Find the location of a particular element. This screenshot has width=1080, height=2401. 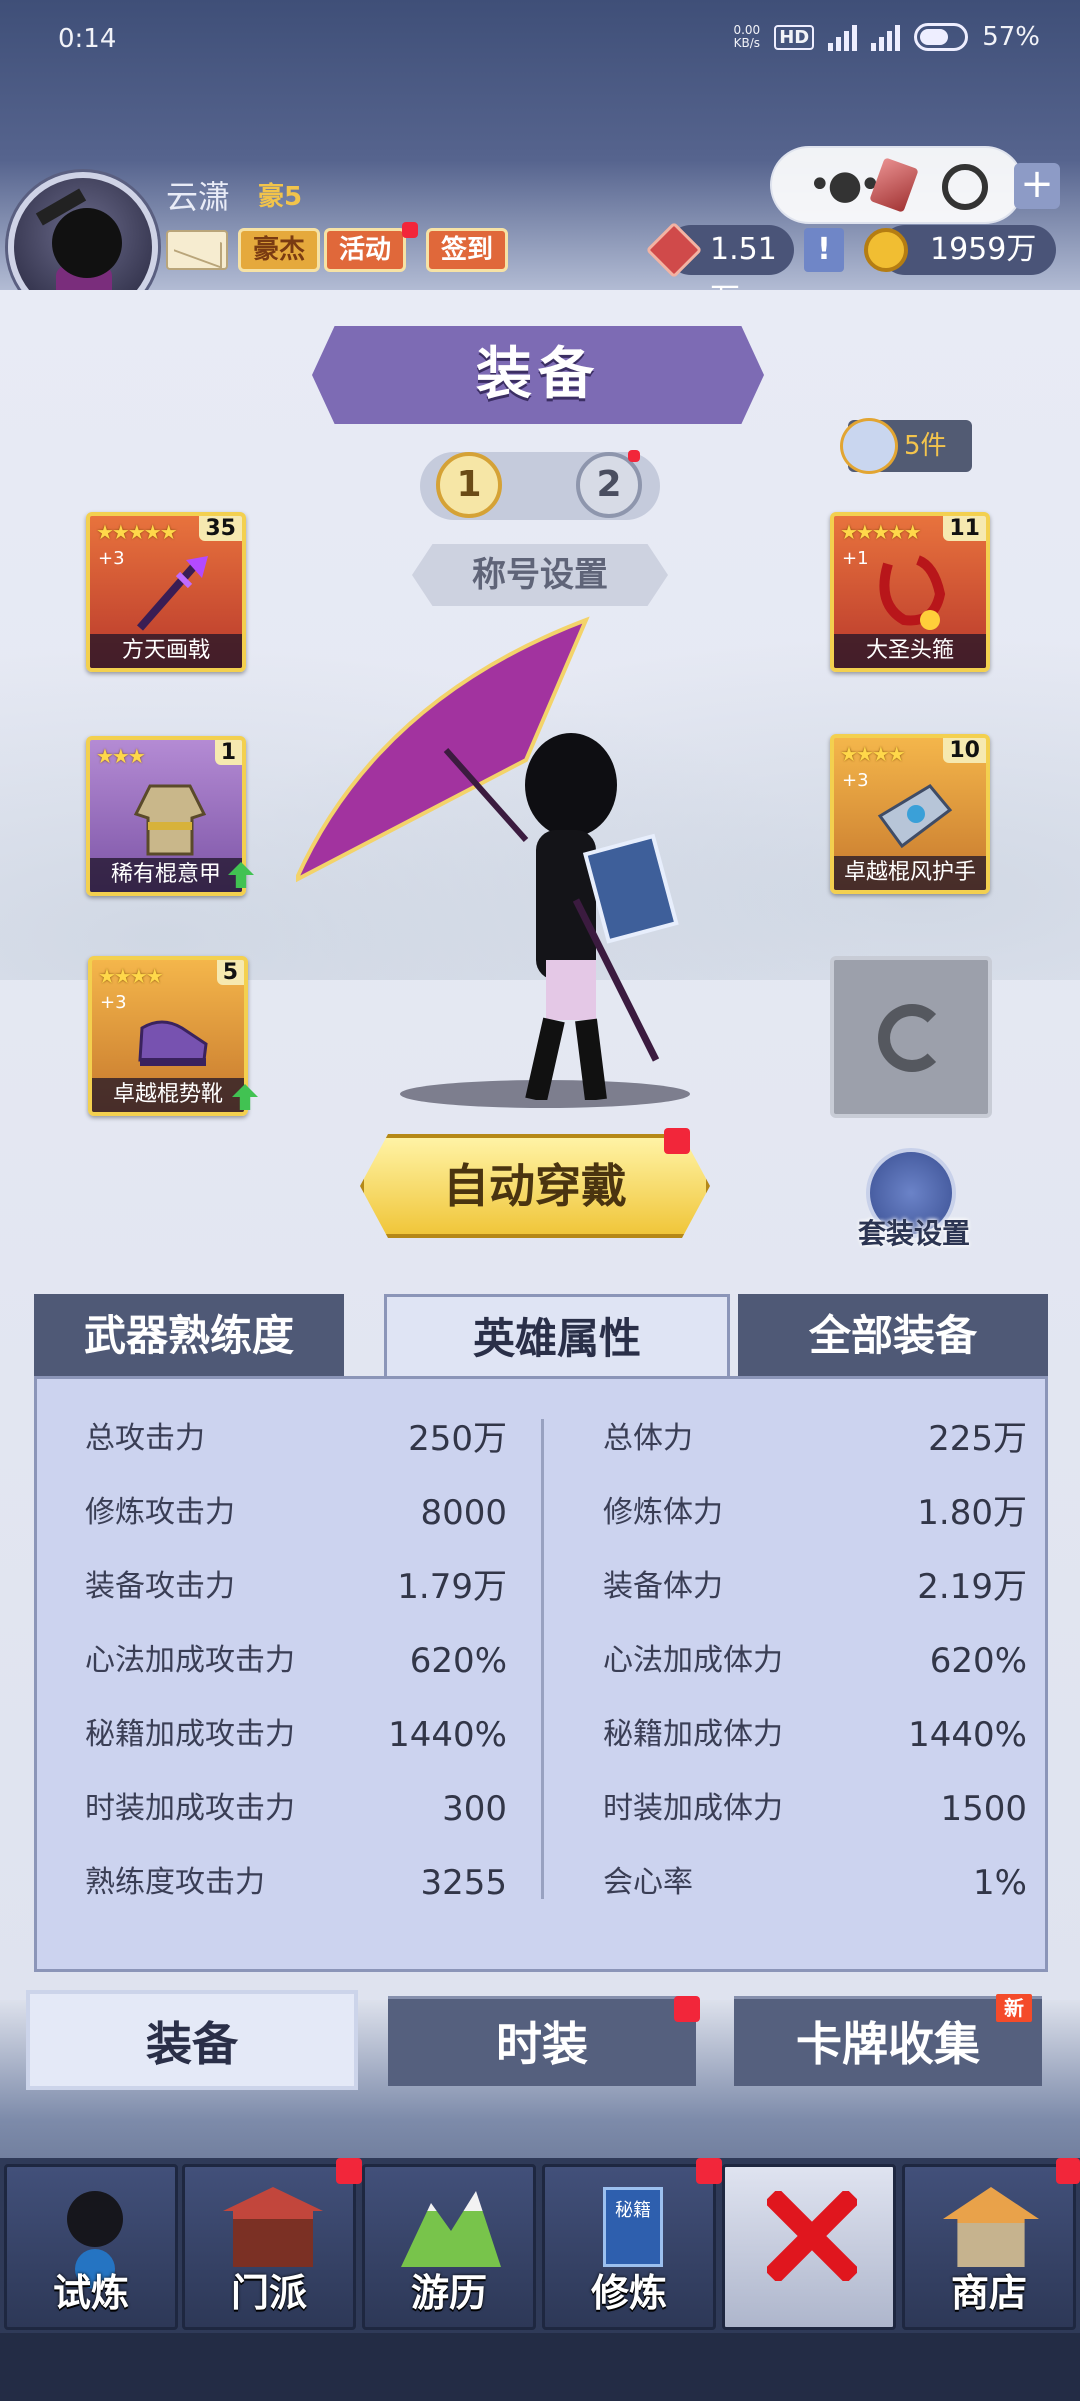

tab-fashion: 时装 is located at coordinates (542, 2041).